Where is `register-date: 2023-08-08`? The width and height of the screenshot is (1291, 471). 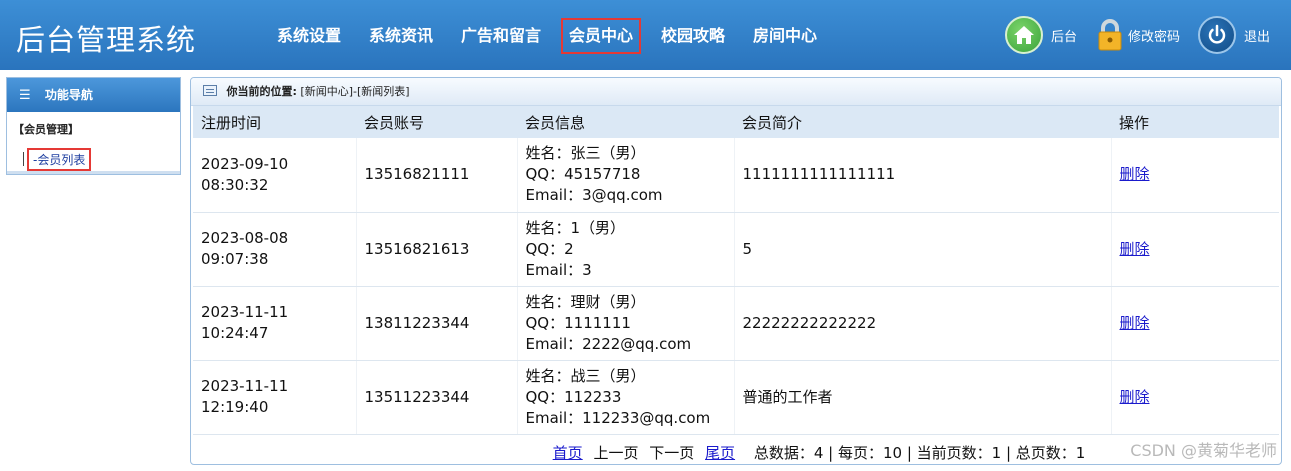
register-date: 2023-08-08 is located at coordinates (245, 238).